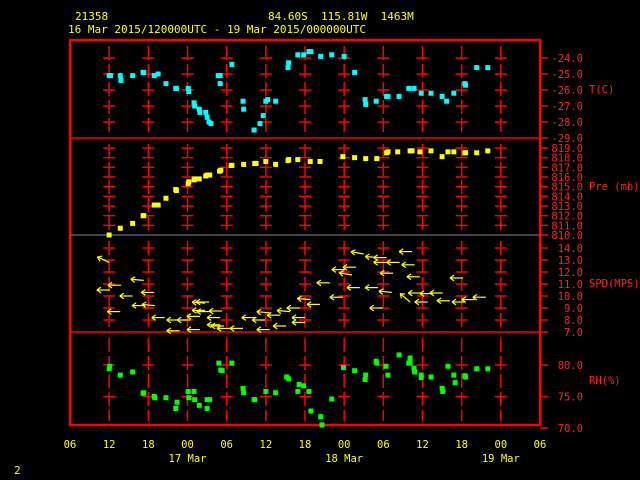 The width and height of the screenshot is (640, 480). I want to click on axis-unit-label: RH(%), so click(605, 381).